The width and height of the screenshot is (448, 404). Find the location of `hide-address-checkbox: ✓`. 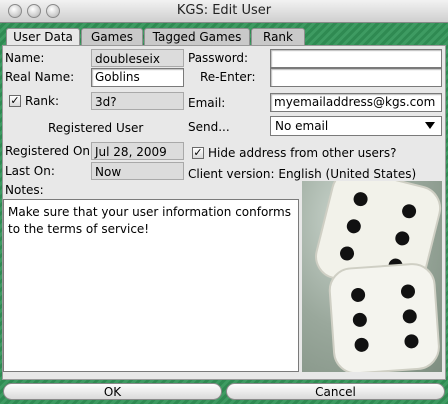

hide-address-checkbox: ✓ is located at coordinates (198, 153).